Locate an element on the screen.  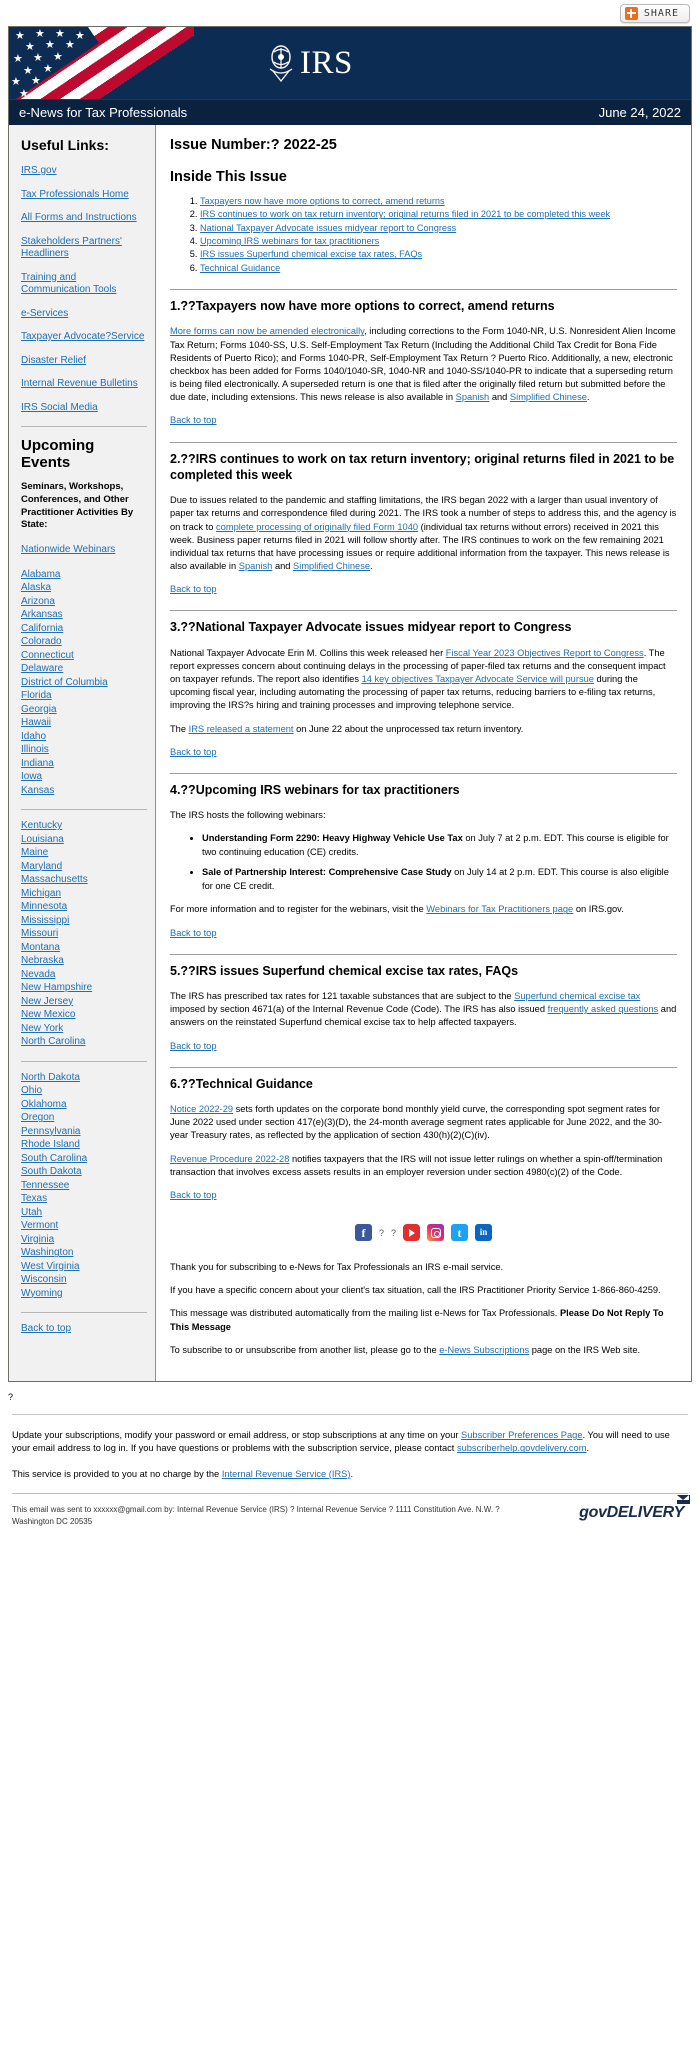
sidebar-state-link-hawaii: Hawaii is located at coordinates (84, 723).